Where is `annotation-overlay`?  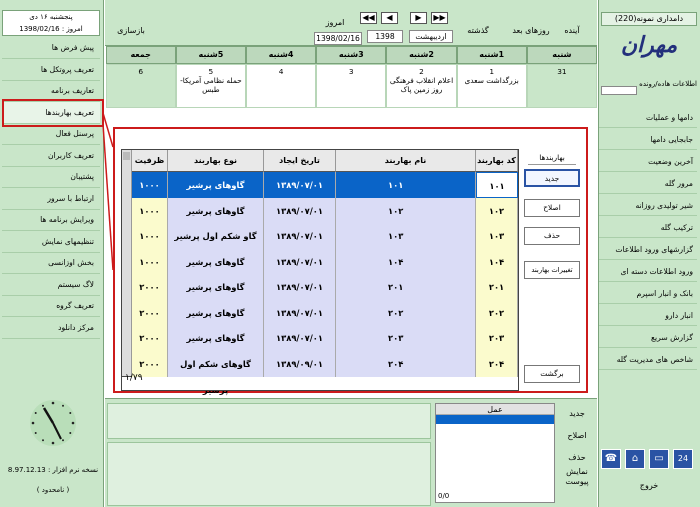
annotation-overlay is located at coordinates (58, 185).